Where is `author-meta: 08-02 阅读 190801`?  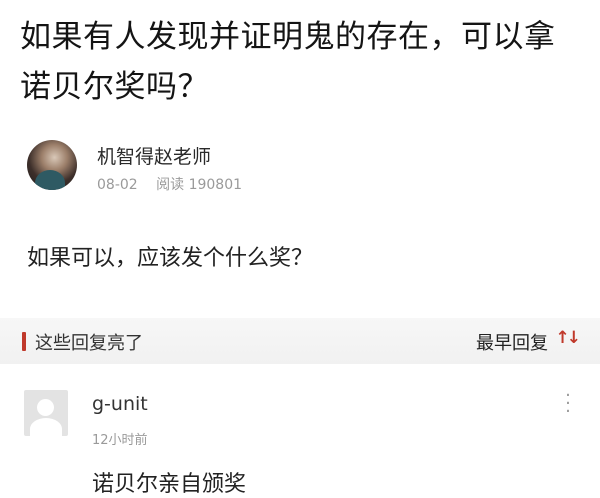 author-meta: 08-02 阅读 190801 is located at coordinates (169, 184).